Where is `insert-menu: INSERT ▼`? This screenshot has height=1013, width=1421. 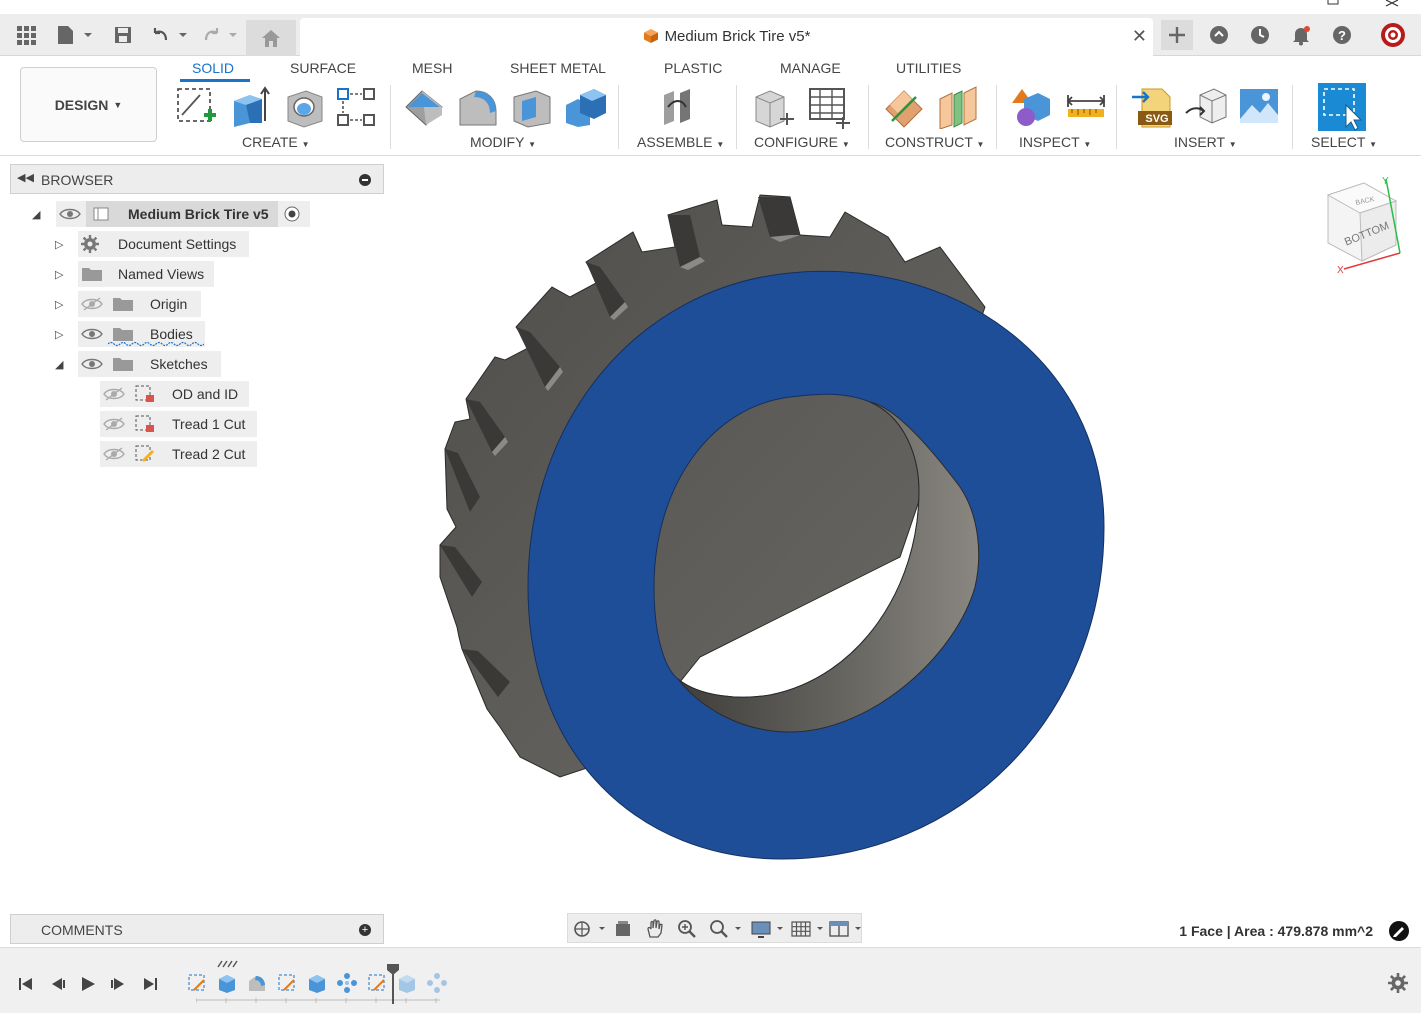 insert-menu: INSERT ▼ is located at coordinates (1205, 142).